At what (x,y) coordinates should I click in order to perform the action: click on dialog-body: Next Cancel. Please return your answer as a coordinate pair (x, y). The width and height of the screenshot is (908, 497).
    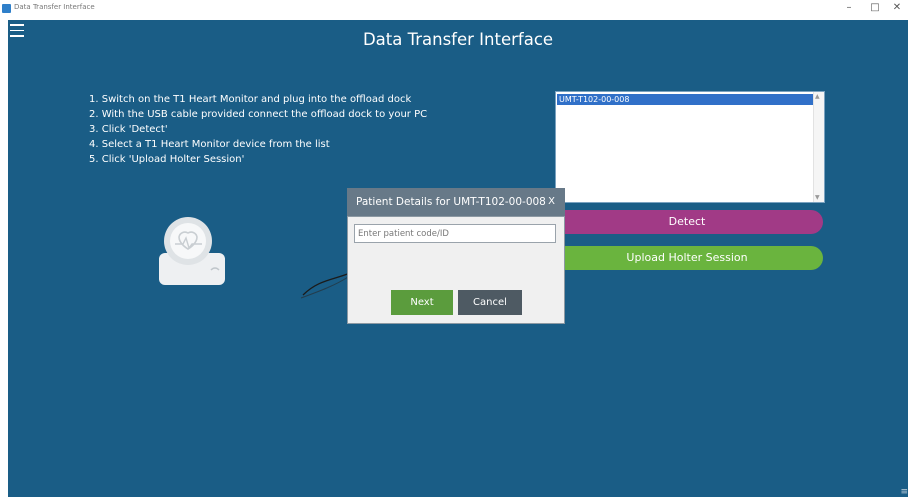
    Looking at the image, I should click on (456, 270).